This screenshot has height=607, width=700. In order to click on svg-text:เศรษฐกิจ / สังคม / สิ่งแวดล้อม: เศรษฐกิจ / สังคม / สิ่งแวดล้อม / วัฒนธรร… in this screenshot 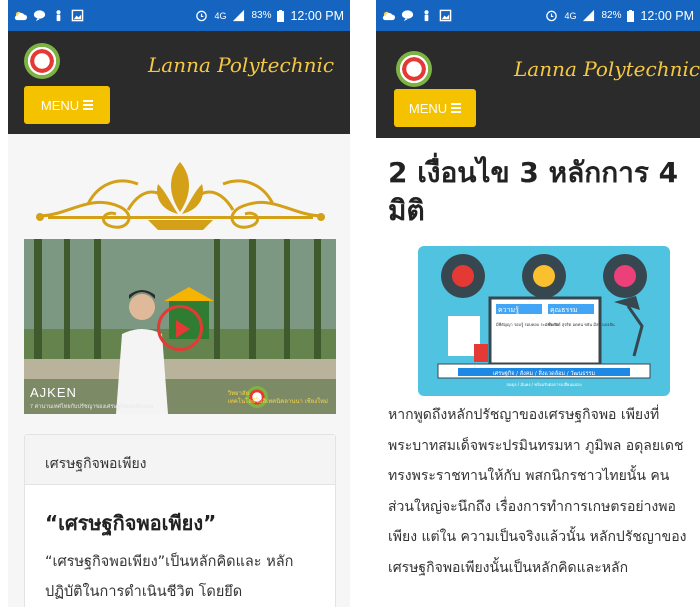, I will do `click(544, 373)`.